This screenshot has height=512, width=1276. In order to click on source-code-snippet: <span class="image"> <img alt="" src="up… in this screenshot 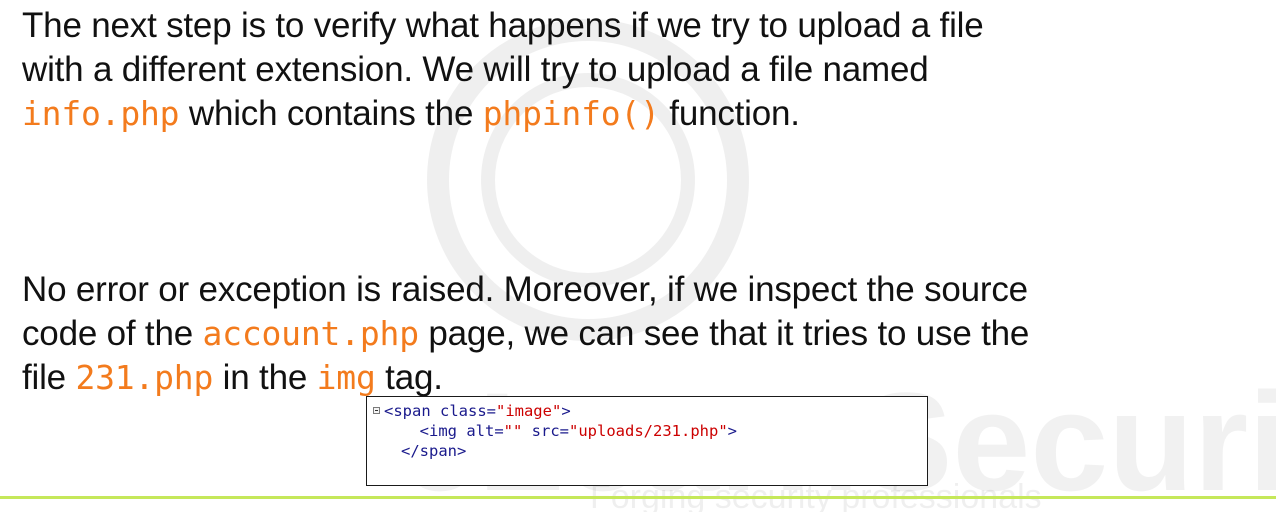, I will do `click(647, 441)`.